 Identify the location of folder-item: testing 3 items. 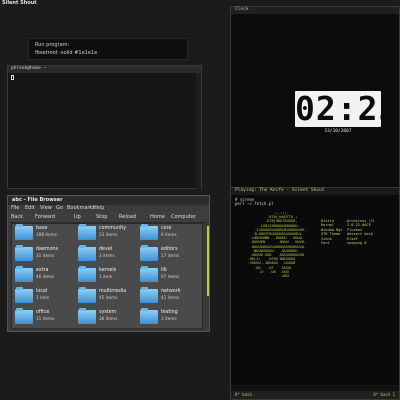
(170, 318).